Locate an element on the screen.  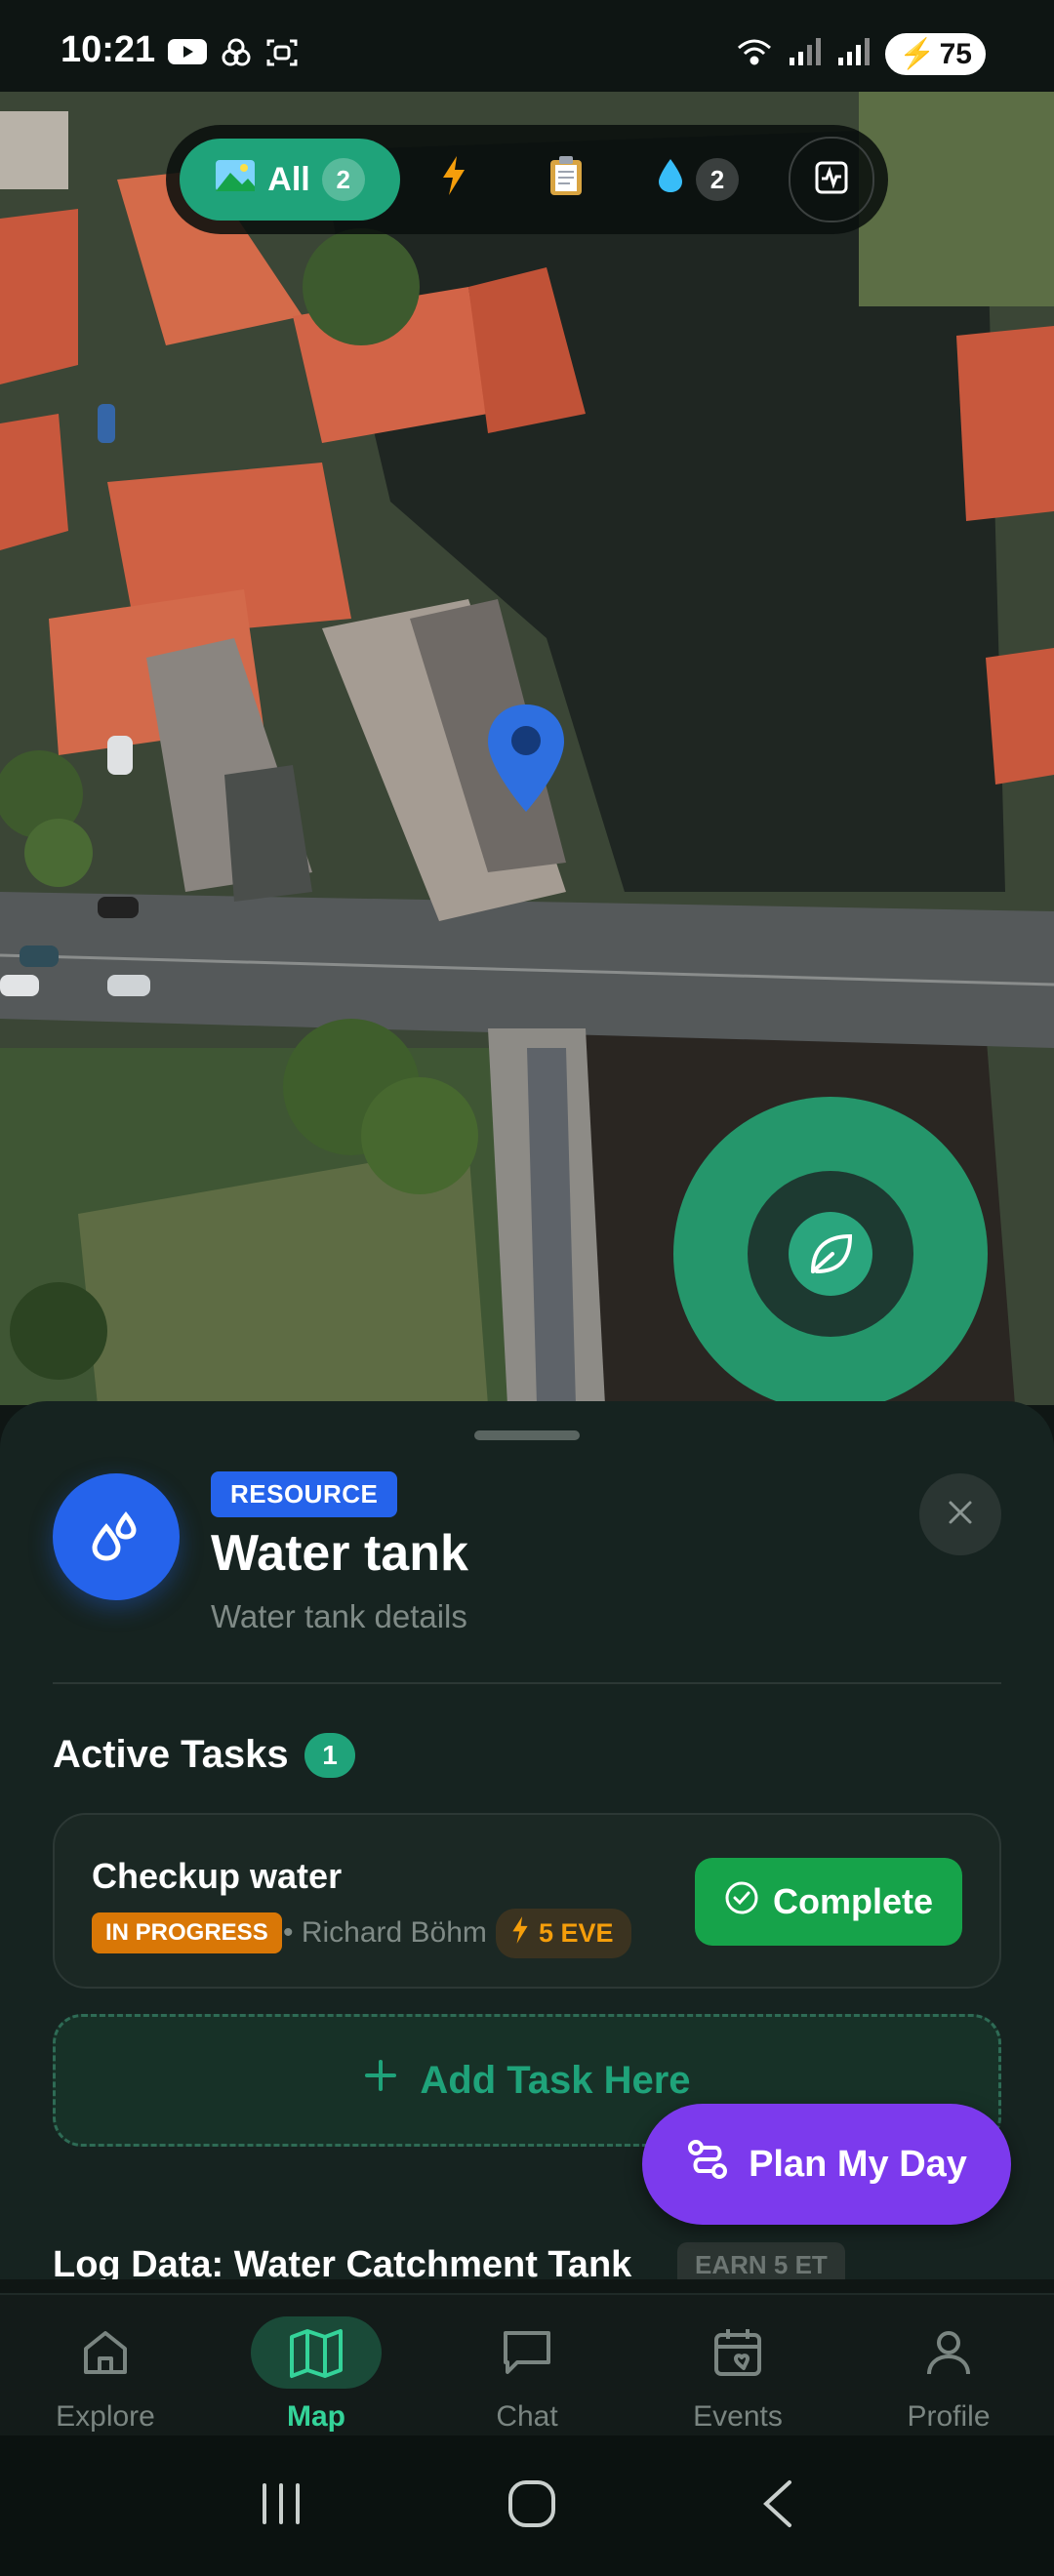
calendar-heart-icon is located at coordinates (737, 2352).